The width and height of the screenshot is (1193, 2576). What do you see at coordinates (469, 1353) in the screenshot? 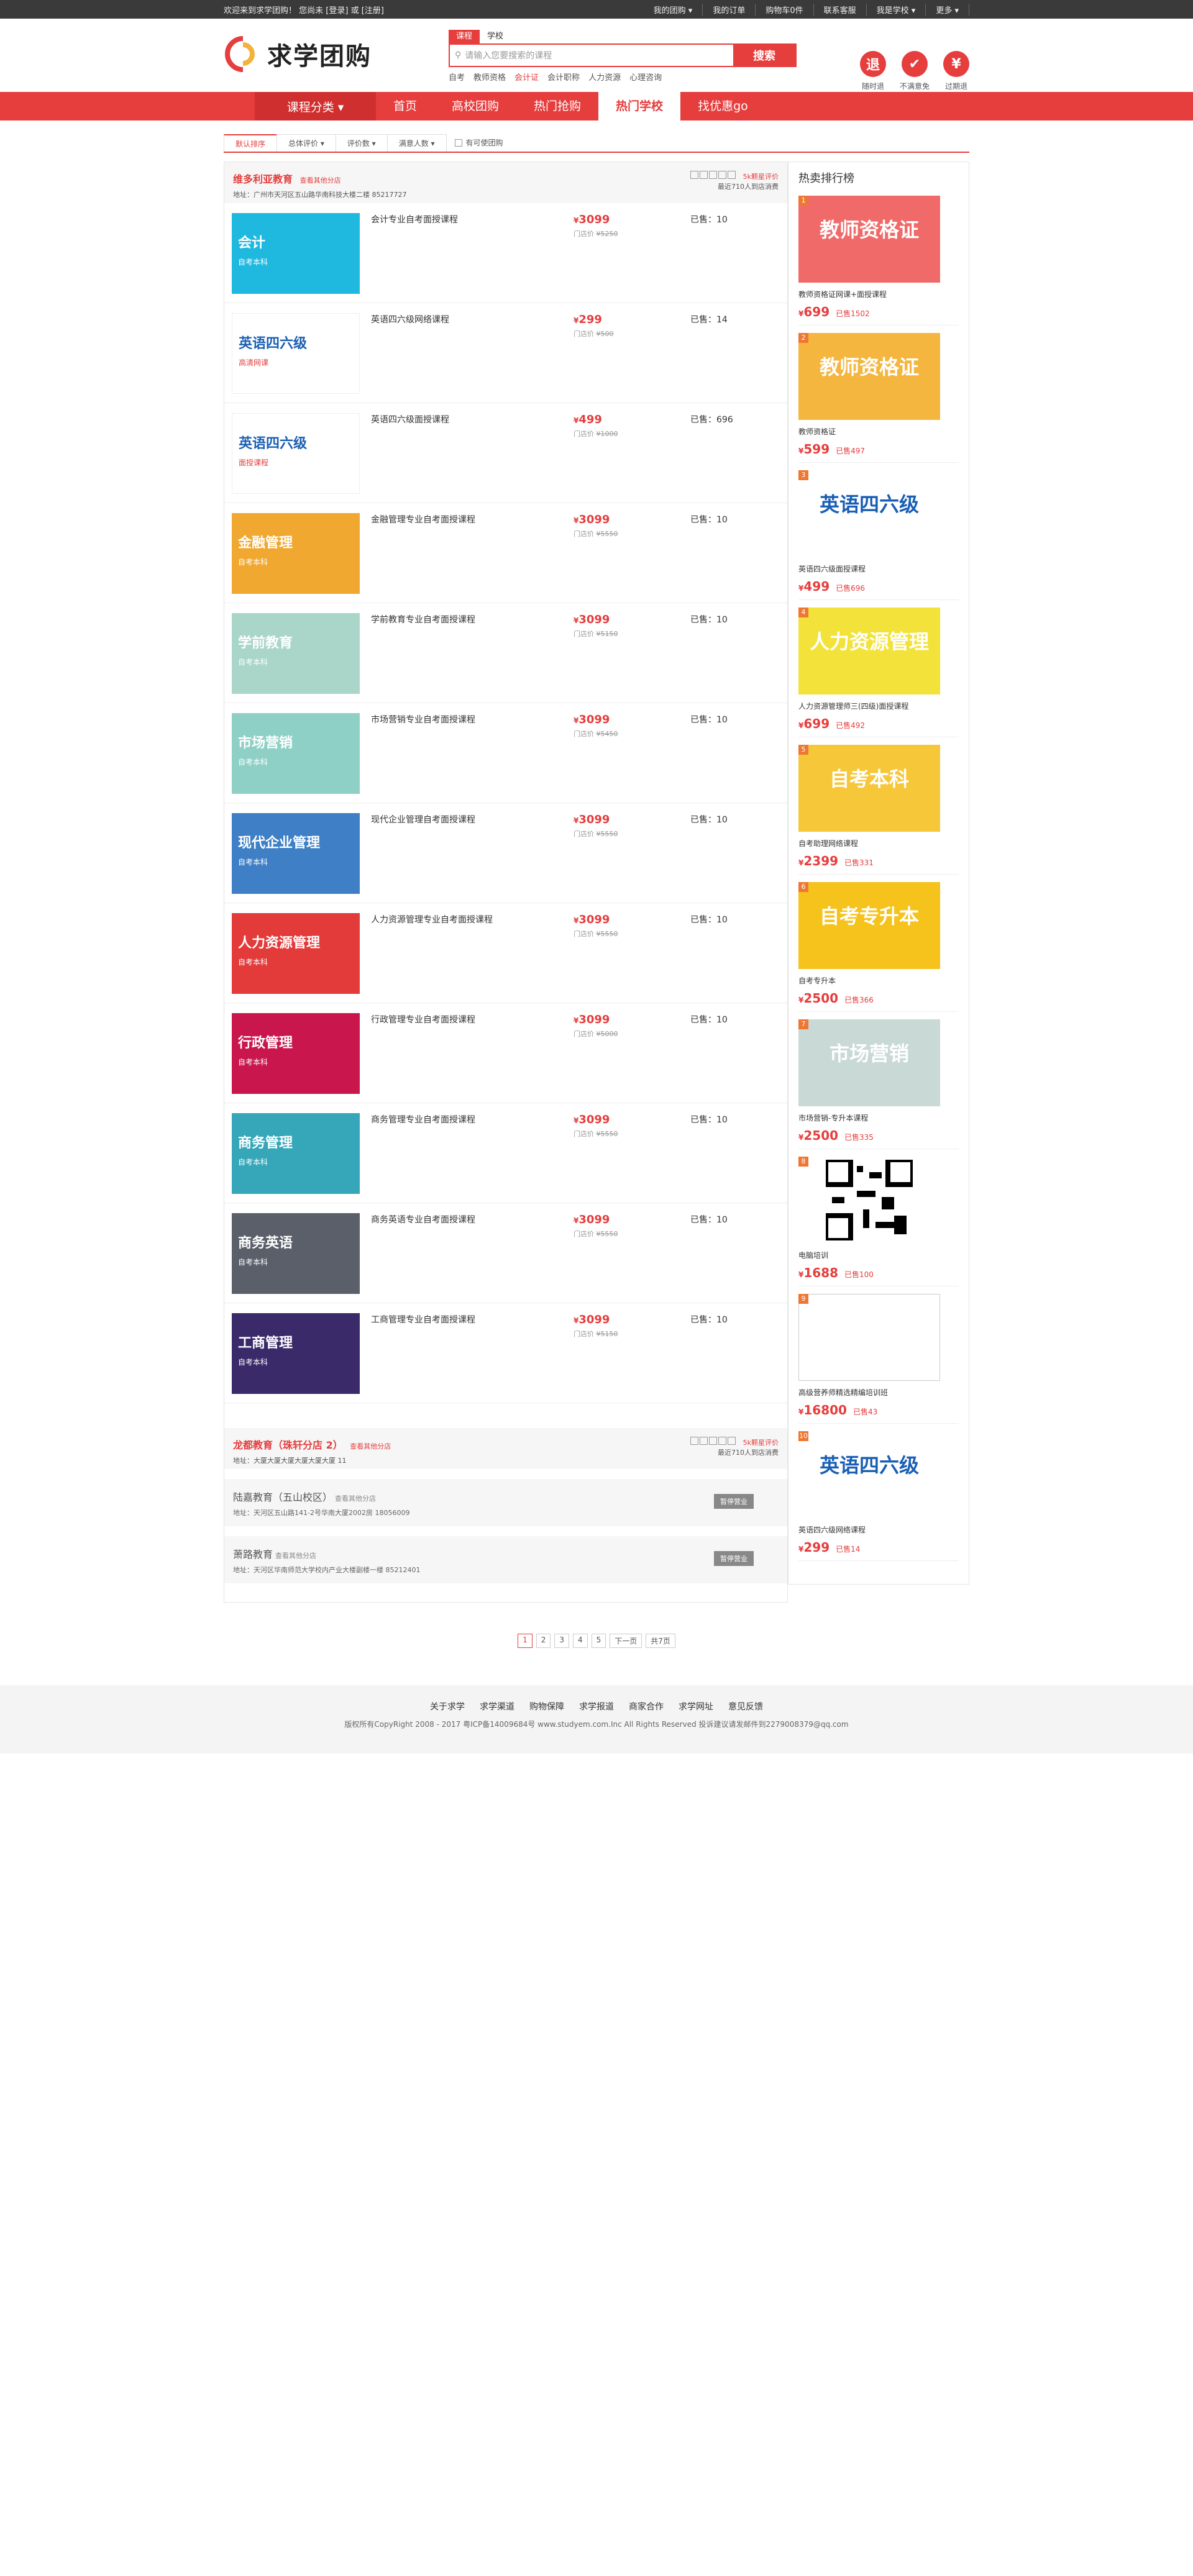
I see `course-title: 工商管理专业自考面授课程` at bounding box center [469, 1353].